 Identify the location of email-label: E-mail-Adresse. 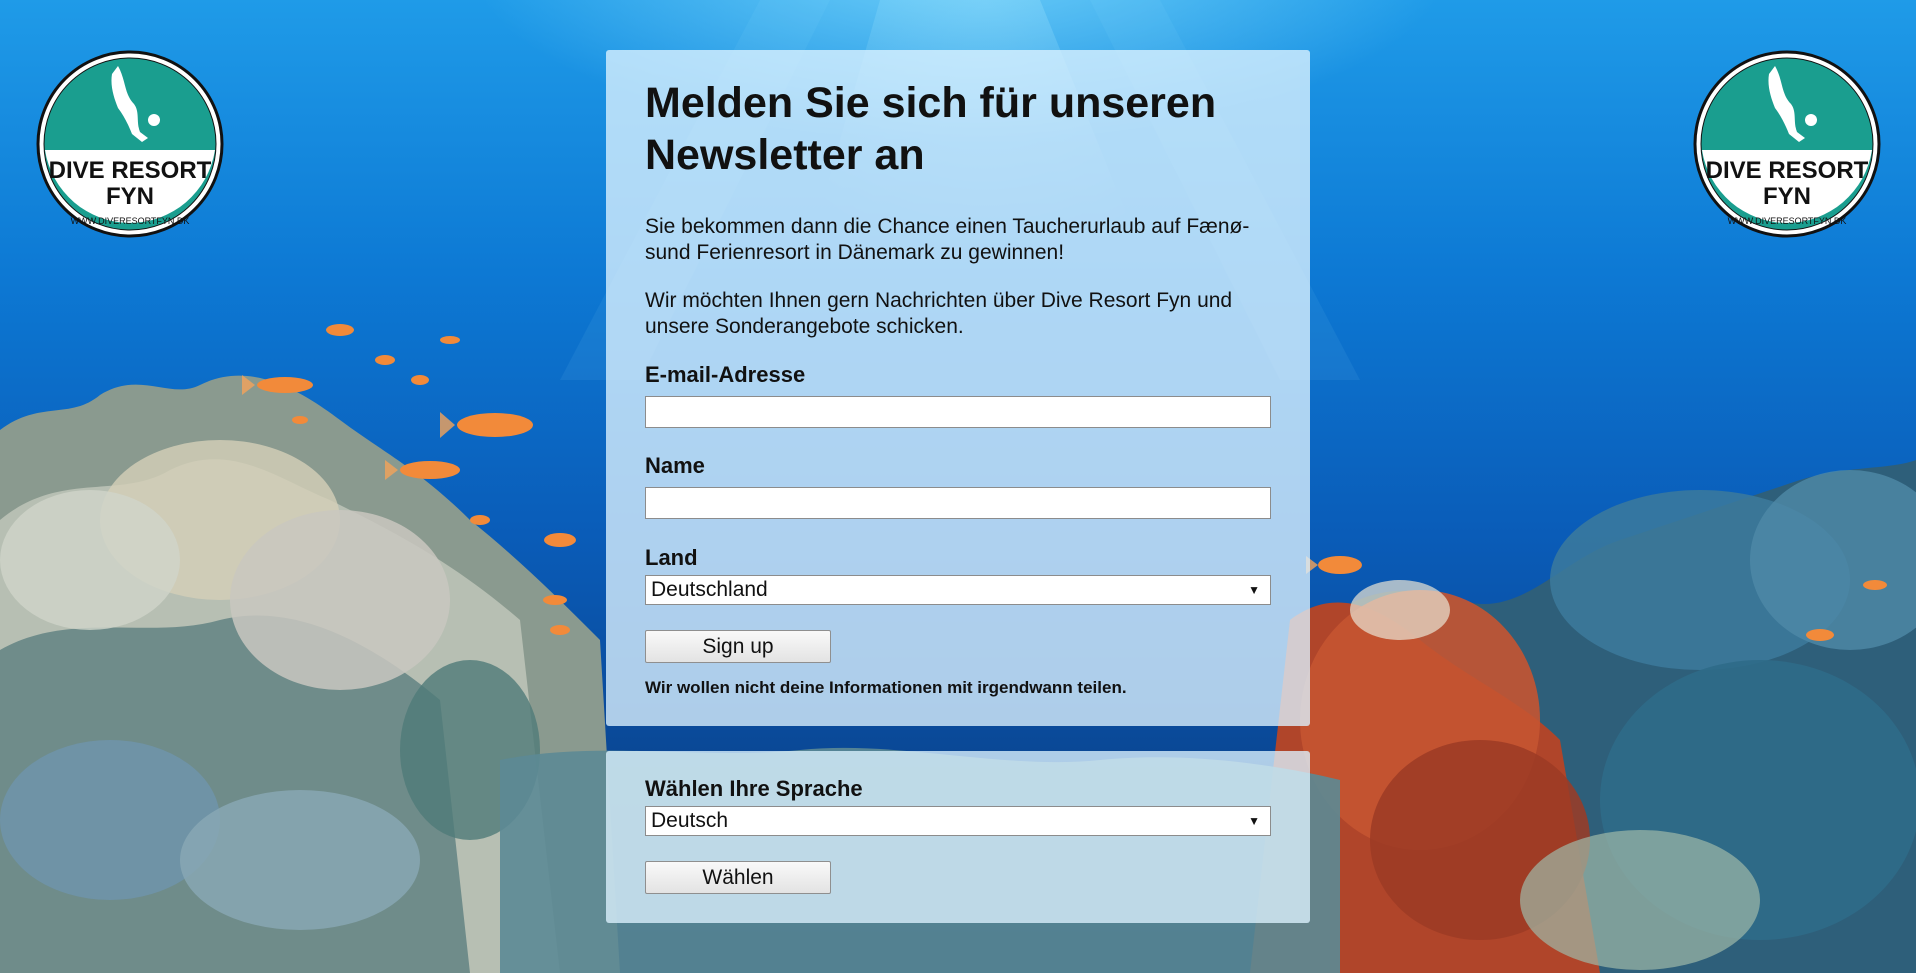
(725, 374).